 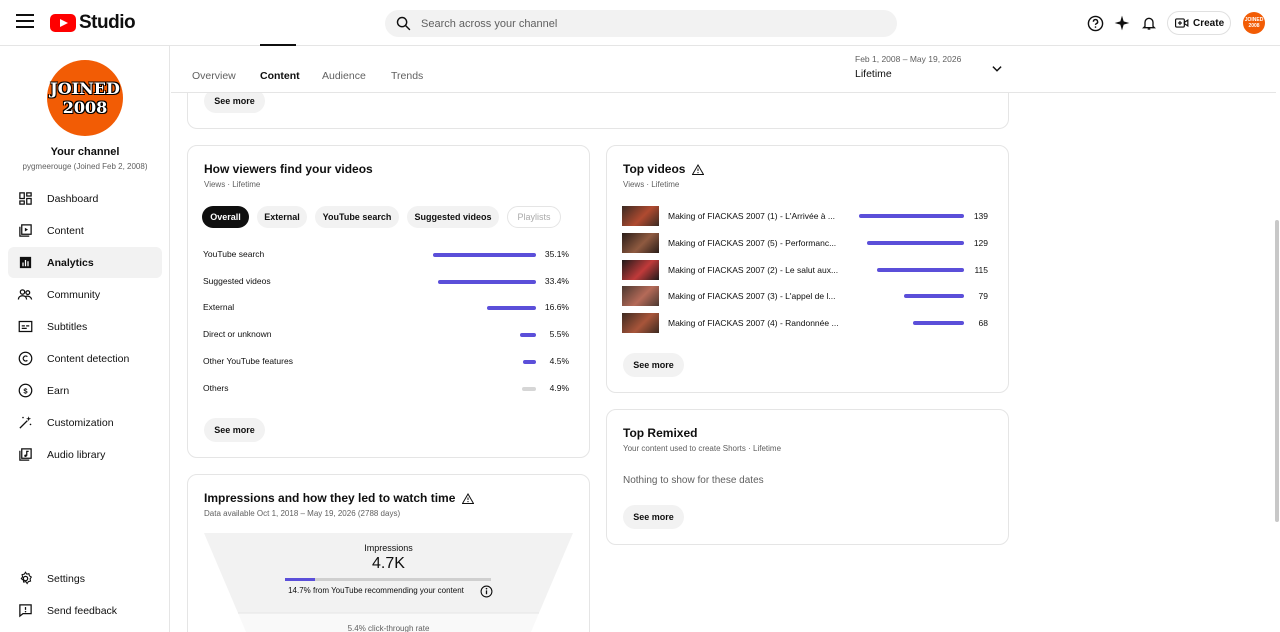 I want to click on filter-external: External, so click(x=282, y=217).